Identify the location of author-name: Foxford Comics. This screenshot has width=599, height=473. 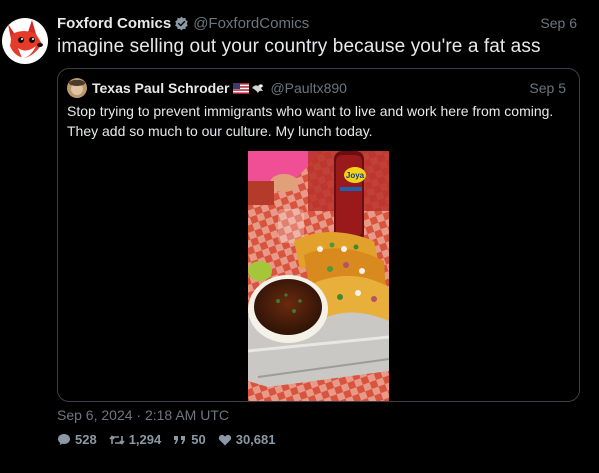
(114, 23).